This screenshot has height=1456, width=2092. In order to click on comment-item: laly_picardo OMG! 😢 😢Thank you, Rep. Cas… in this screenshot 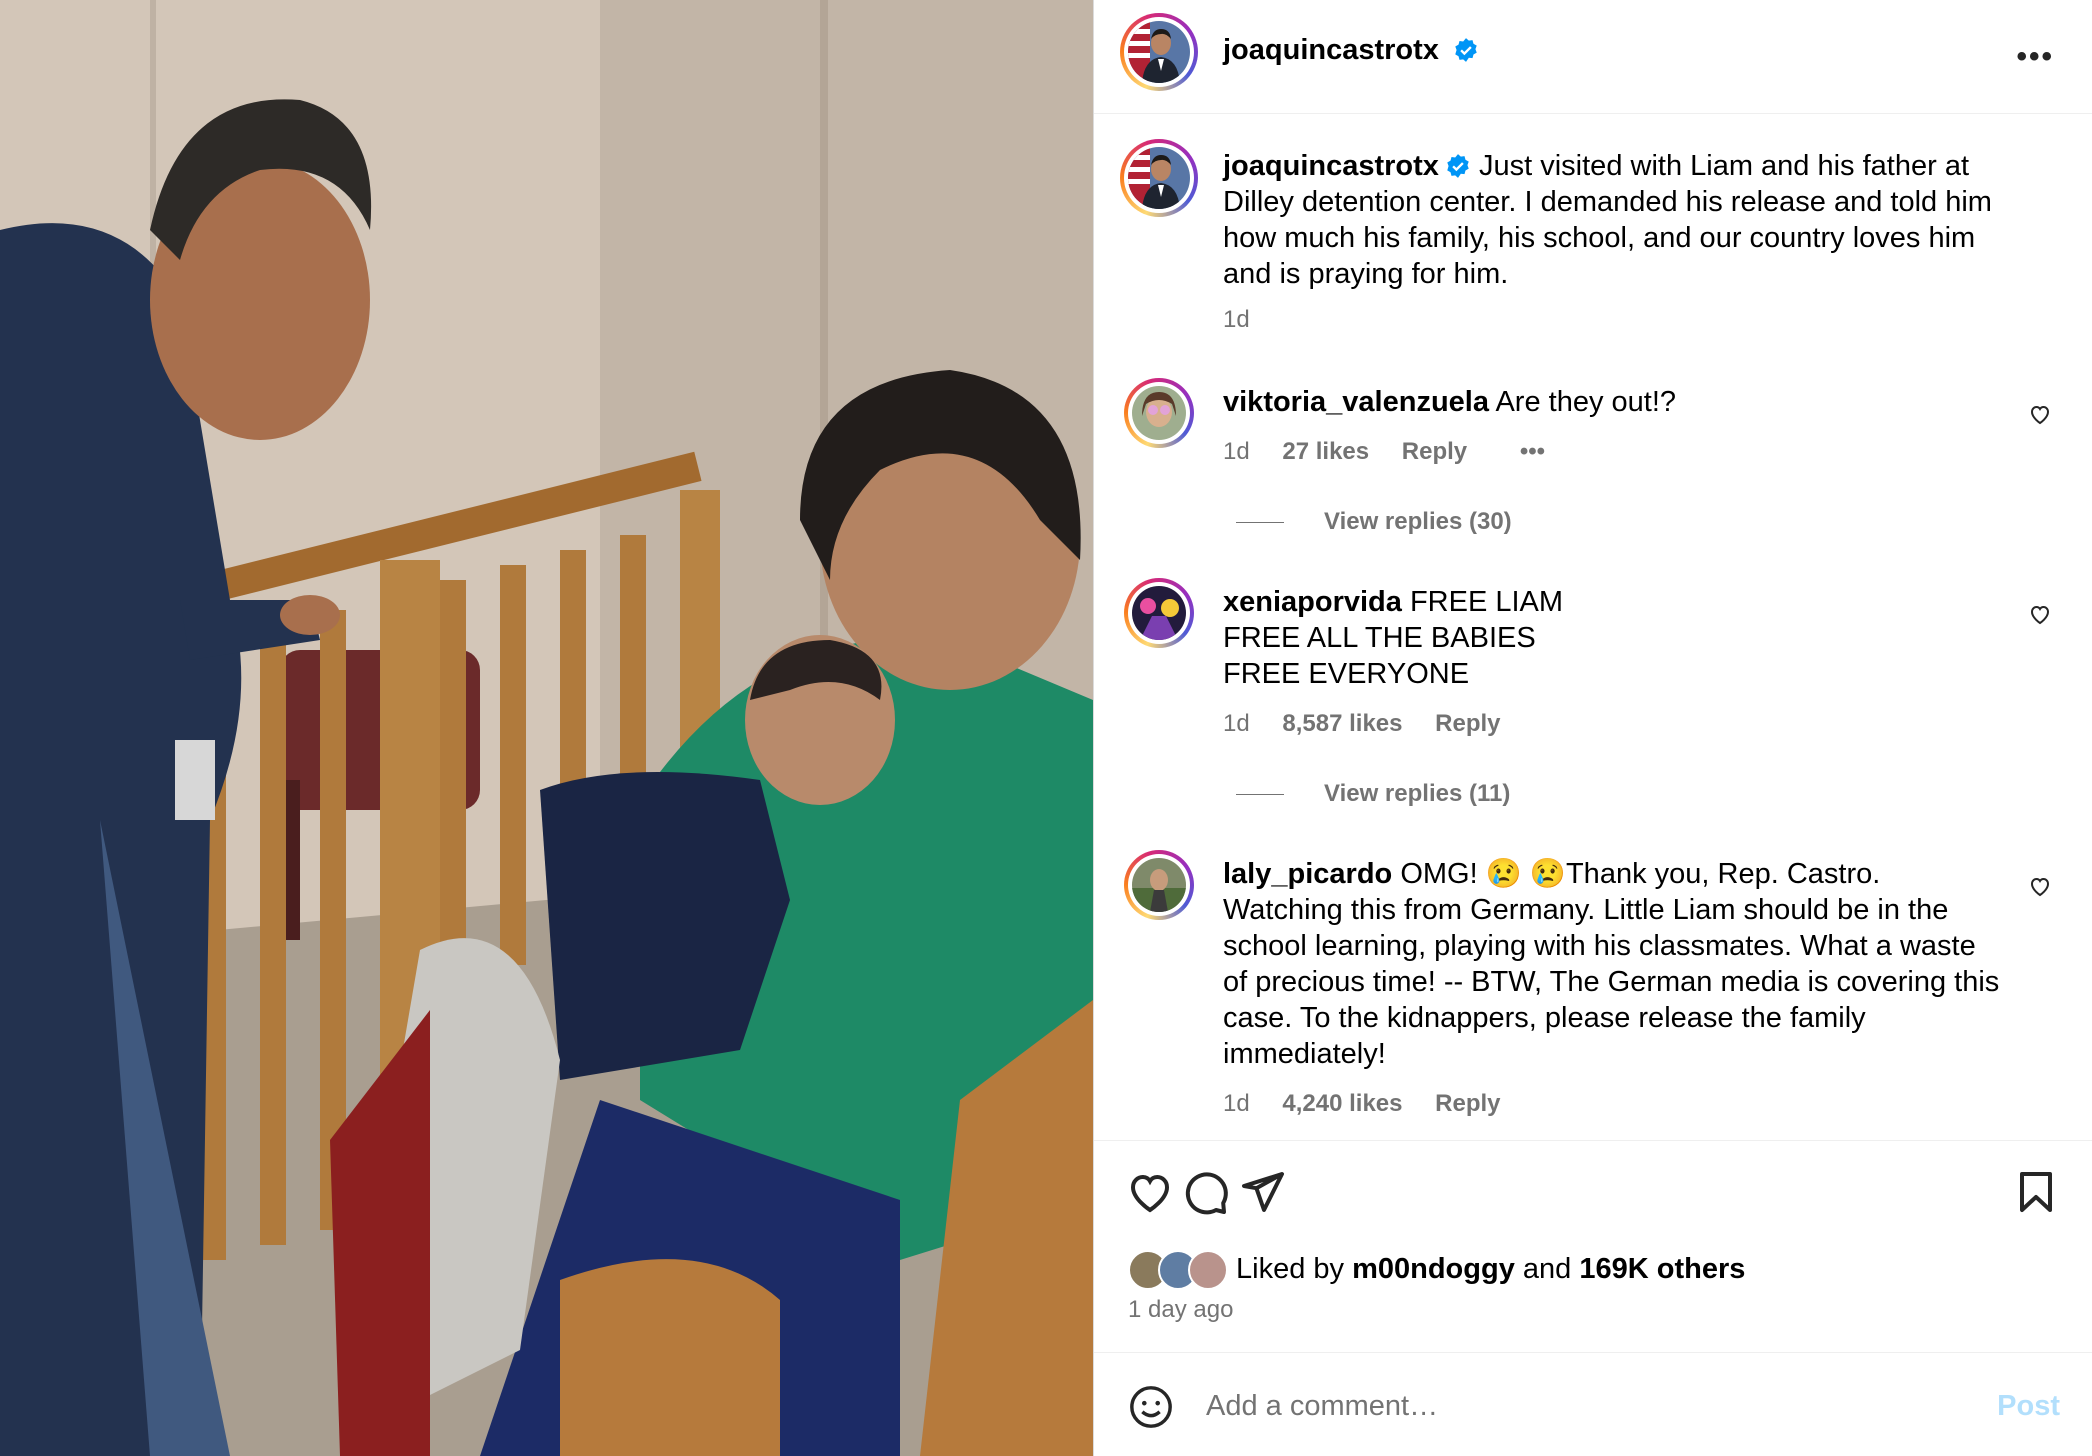, I will do `click(1613, 964)`.